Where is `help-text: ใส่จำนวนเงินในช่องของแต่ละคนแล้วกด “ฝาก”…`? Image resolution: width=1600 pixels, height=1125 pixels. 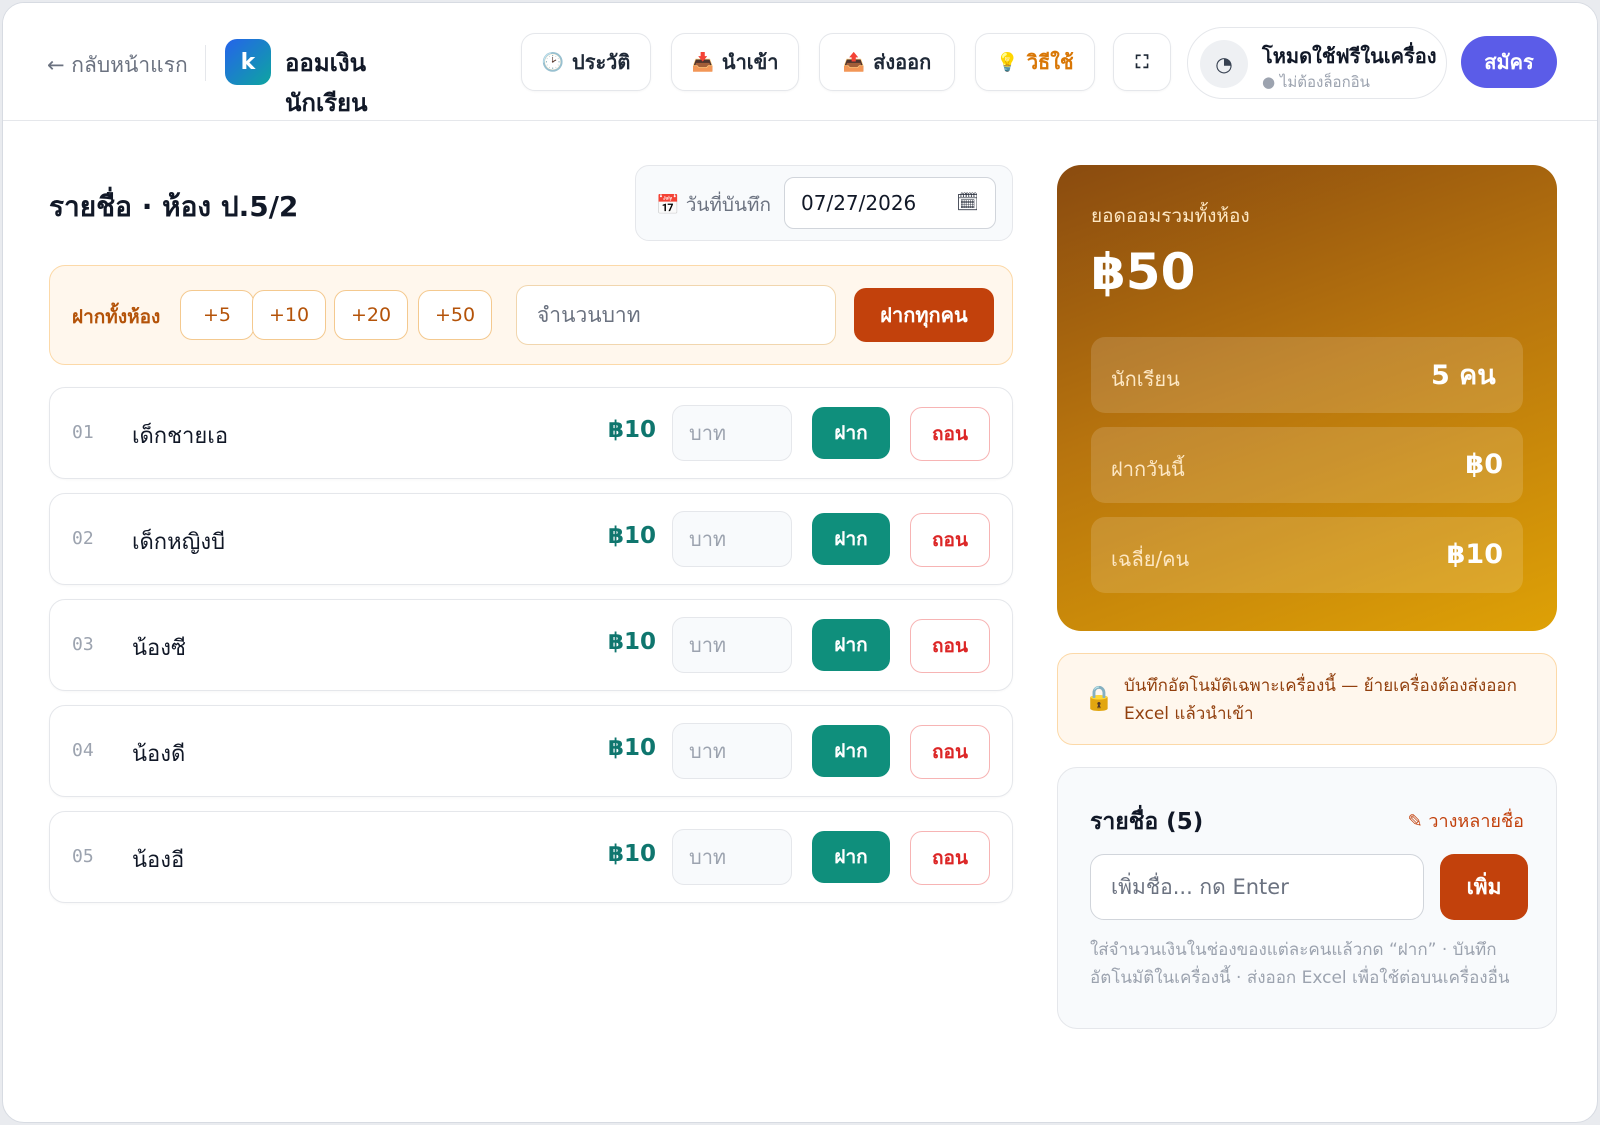
help-text: ใส่จำนวนเงินในช่องของแต่ละคนแล้วกด “ฝาก”… is located at coordinates (1300, 964).